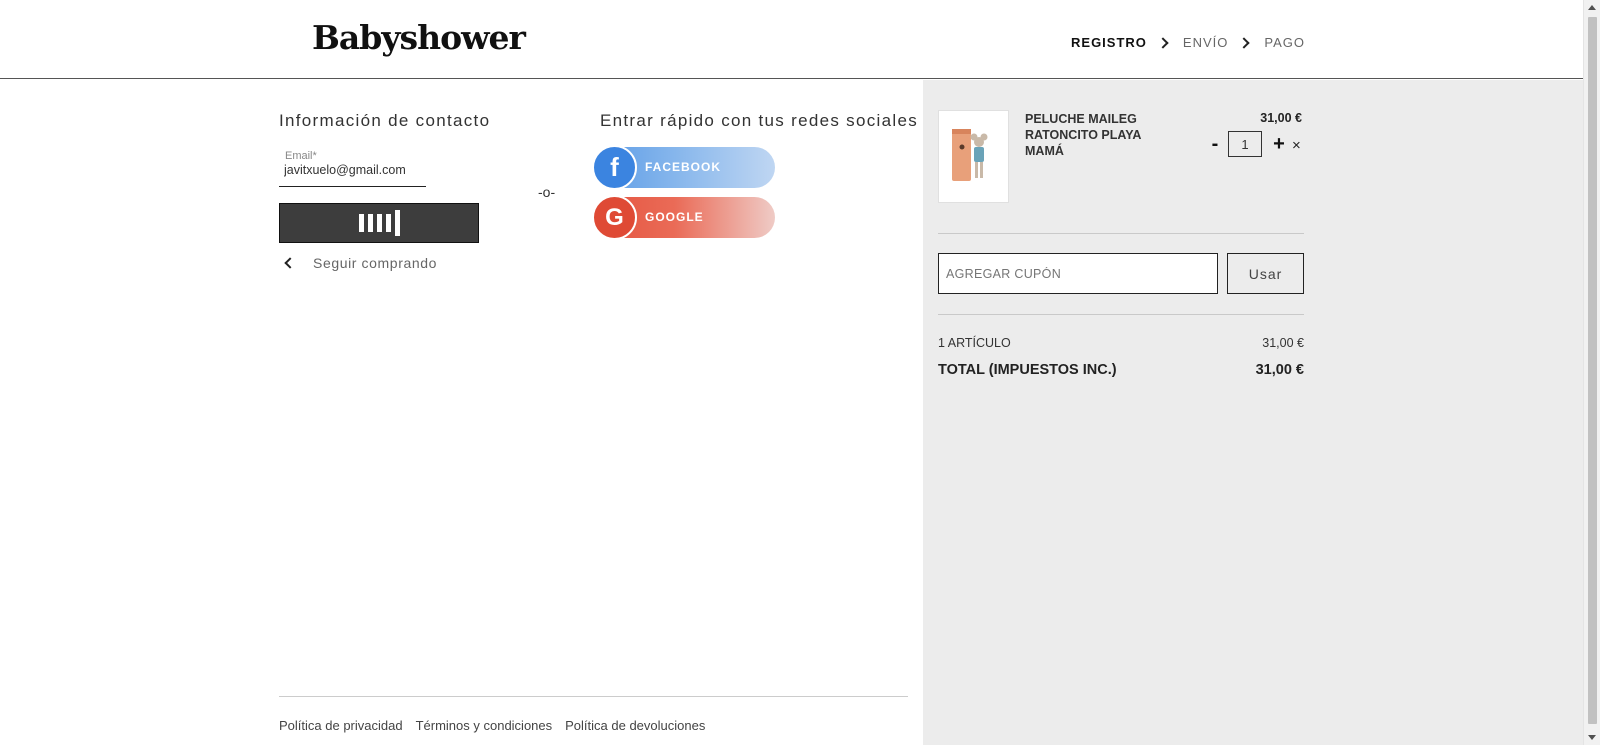  What do you see at coordinates (614, 217) in the screenshot?
I see `google-icon: G` at bounding box center [614, 217].